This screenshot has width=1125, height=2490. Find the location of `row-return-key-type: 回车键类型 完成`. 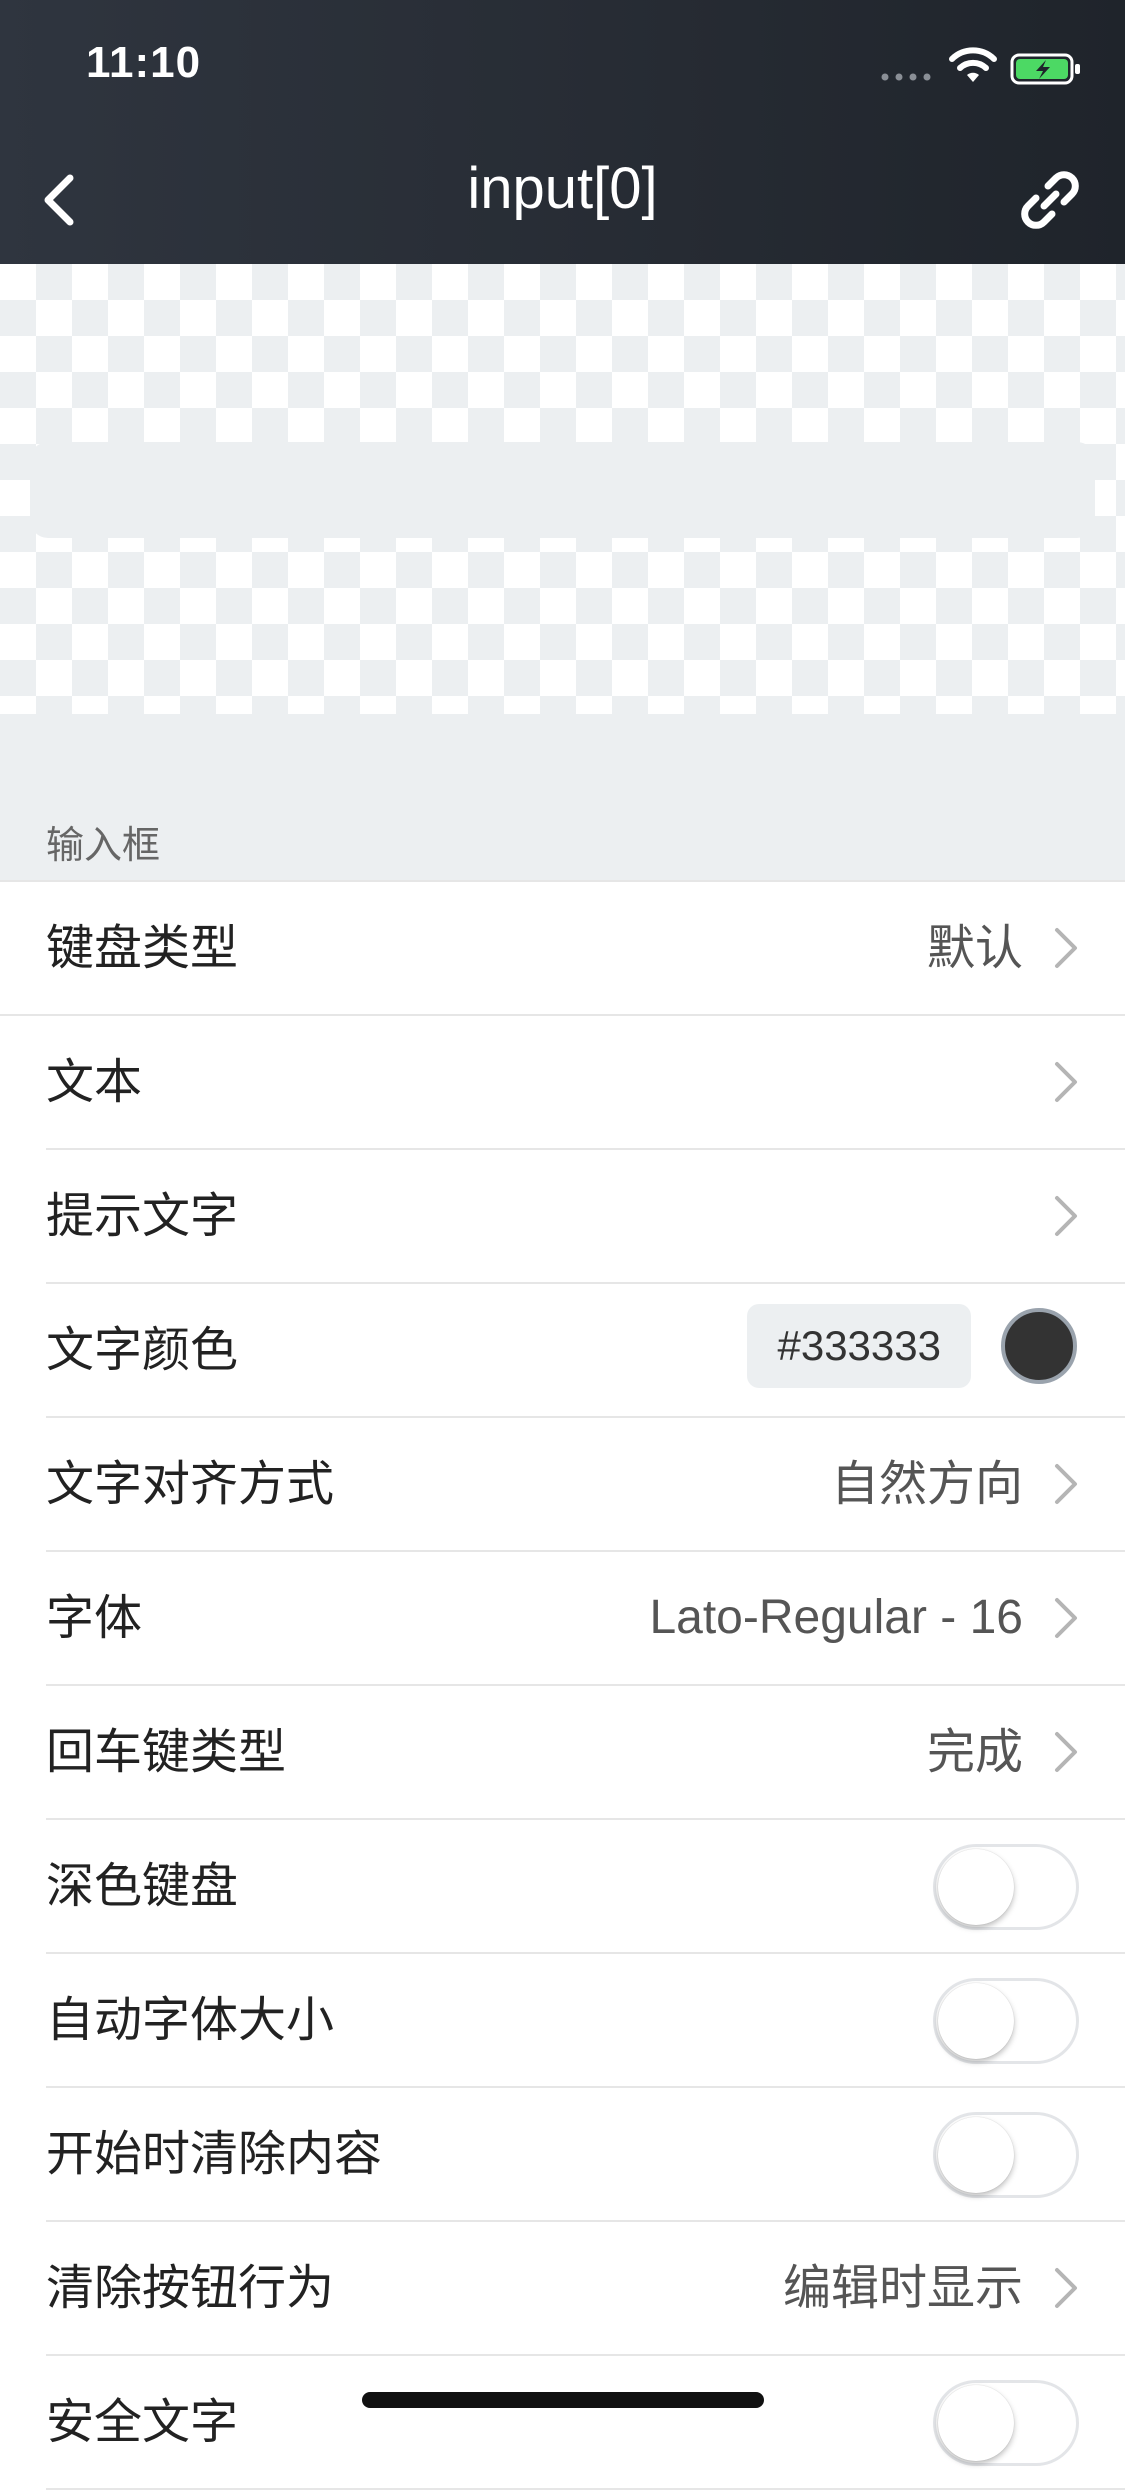

row-return-key-type: 回车键类型 完成 is located at coordinates (585, 1753).